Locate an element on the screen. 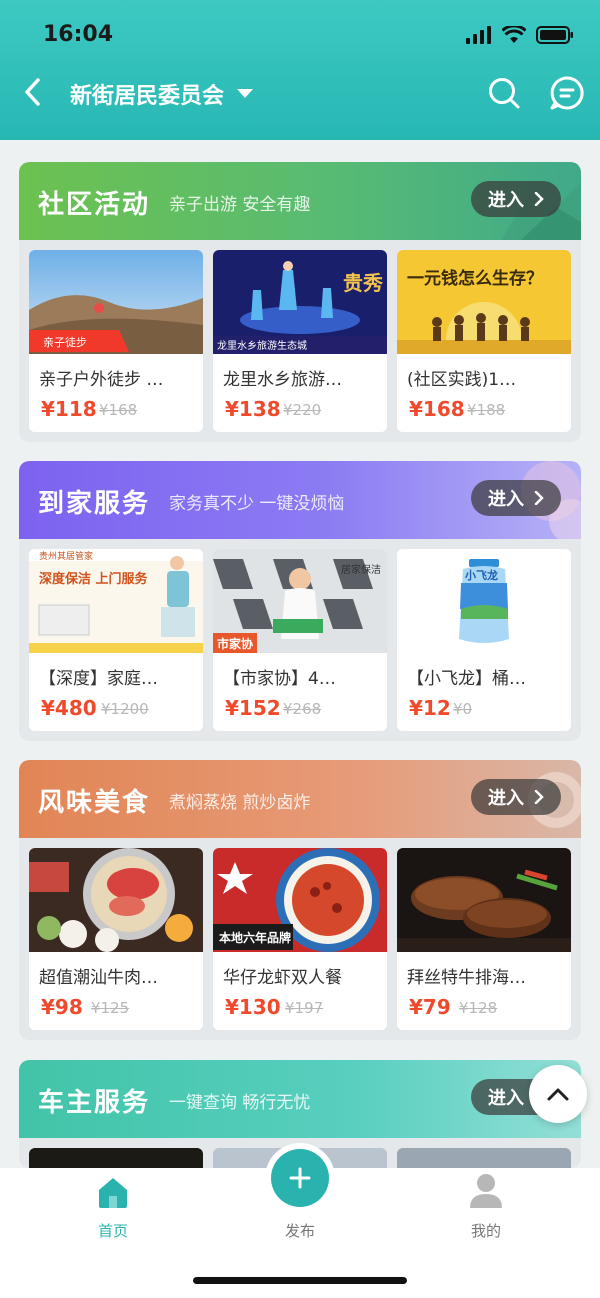 The height and width of the screenshot is (1298, 600). product-title: 华仔龙虾双人餐 is located at coordinates (282, 978).